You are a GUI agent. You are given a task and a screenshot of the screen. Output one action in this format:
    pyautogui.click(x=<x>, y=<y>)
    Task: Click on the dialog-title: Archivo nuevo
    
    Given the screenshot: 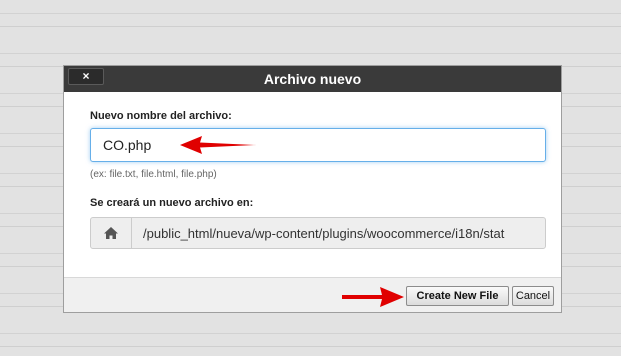 What is the action you would take?
    pyautogui.click(x=312, y=79)
    